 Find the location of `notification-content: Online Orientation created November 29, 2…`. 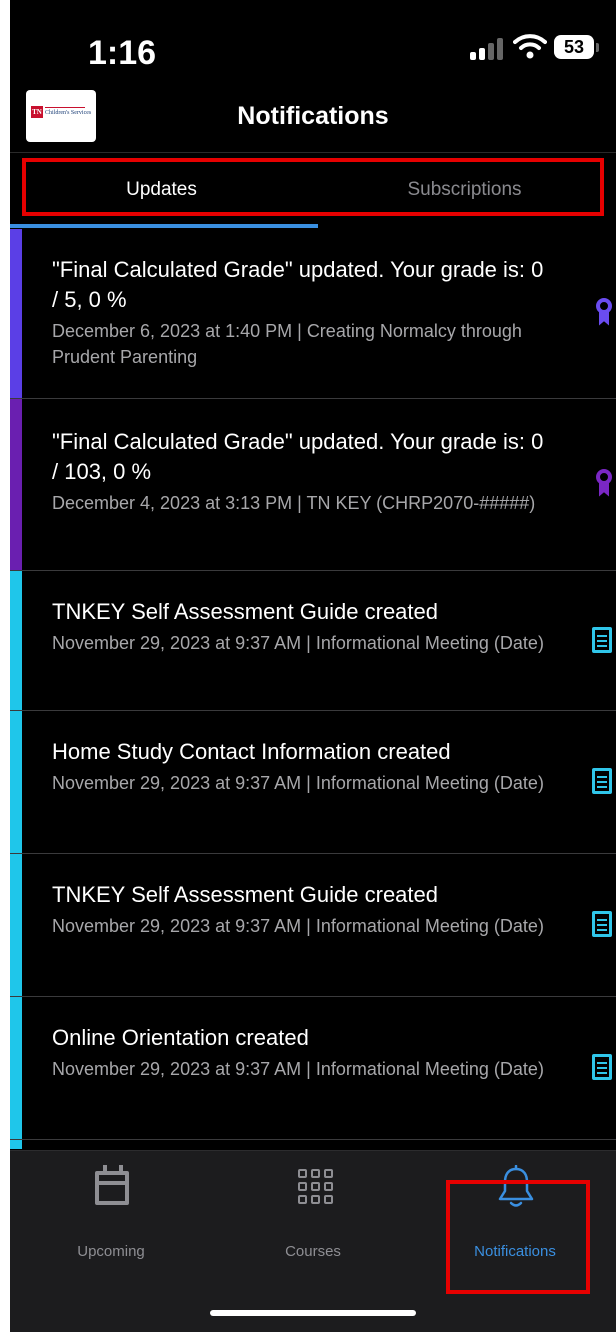

notification-content: Online Orientation created November 29, 2… is located at coordinates (313, 1039).